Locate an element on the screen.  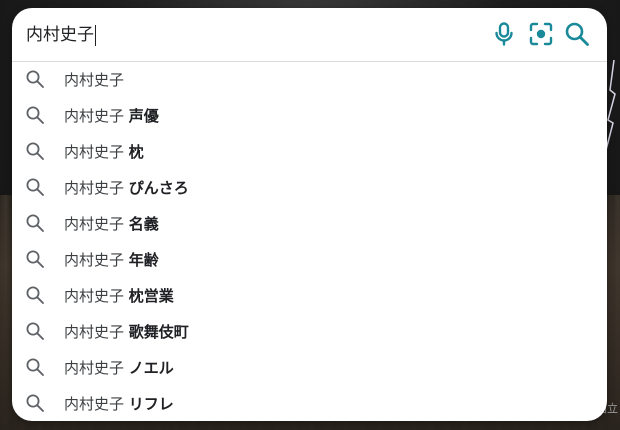
suggestion-suffix: 名義 is located at coordinates (143, 223).